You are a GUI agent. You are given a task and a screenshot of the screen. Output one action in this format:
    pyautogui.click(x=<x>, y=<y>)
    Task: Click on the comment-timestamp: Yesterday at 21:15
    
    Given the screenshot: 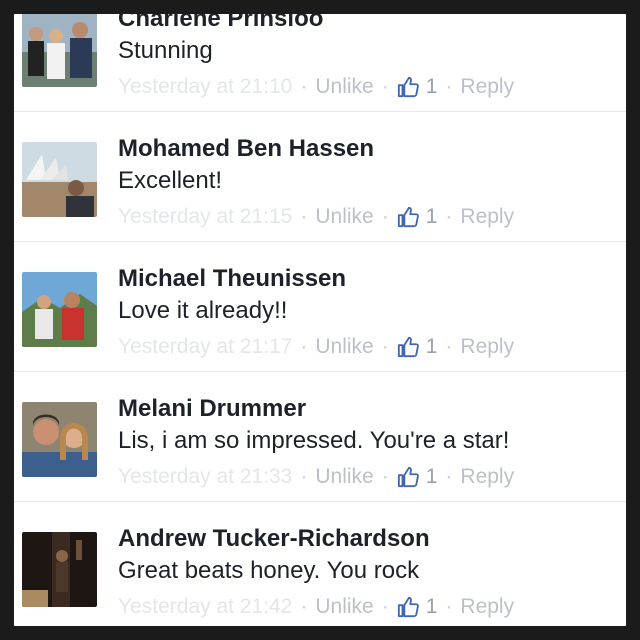 What is the action you would take?
    pyautogui.click(x=205, y=217)
    